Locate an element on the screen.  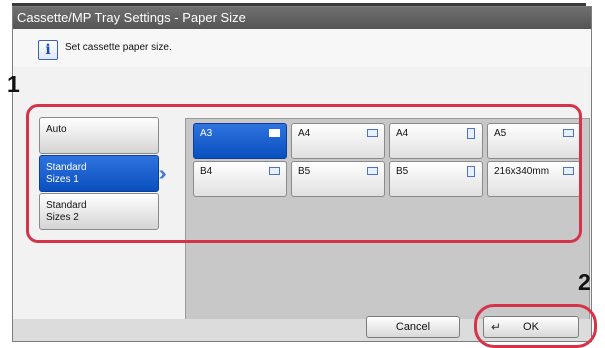
callout-number-2: 2 is located at coordinates (584, 282).